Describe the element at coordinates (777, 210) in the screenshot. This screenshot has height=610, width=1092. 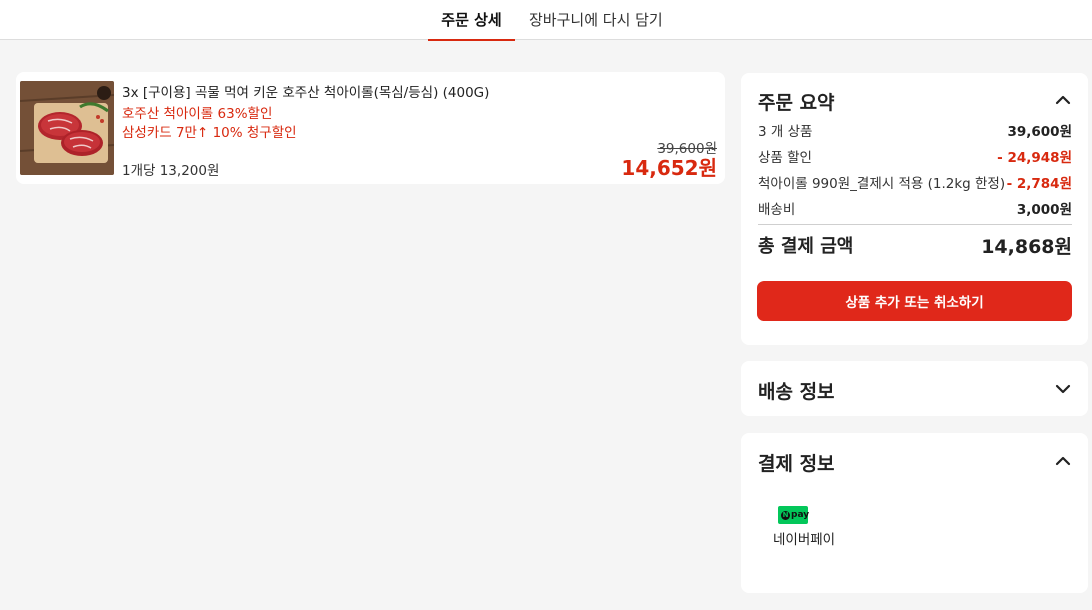
I see `summary-row-label: 배송비` at that location.